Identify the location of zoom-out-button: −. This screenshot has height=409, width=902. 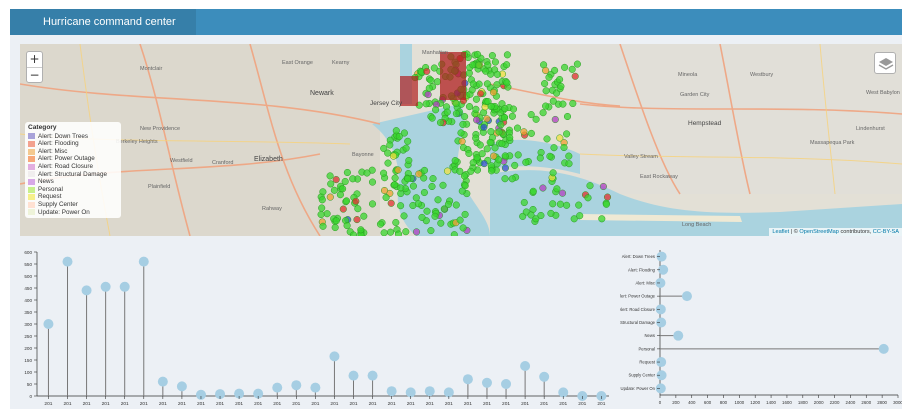
(34, 74).